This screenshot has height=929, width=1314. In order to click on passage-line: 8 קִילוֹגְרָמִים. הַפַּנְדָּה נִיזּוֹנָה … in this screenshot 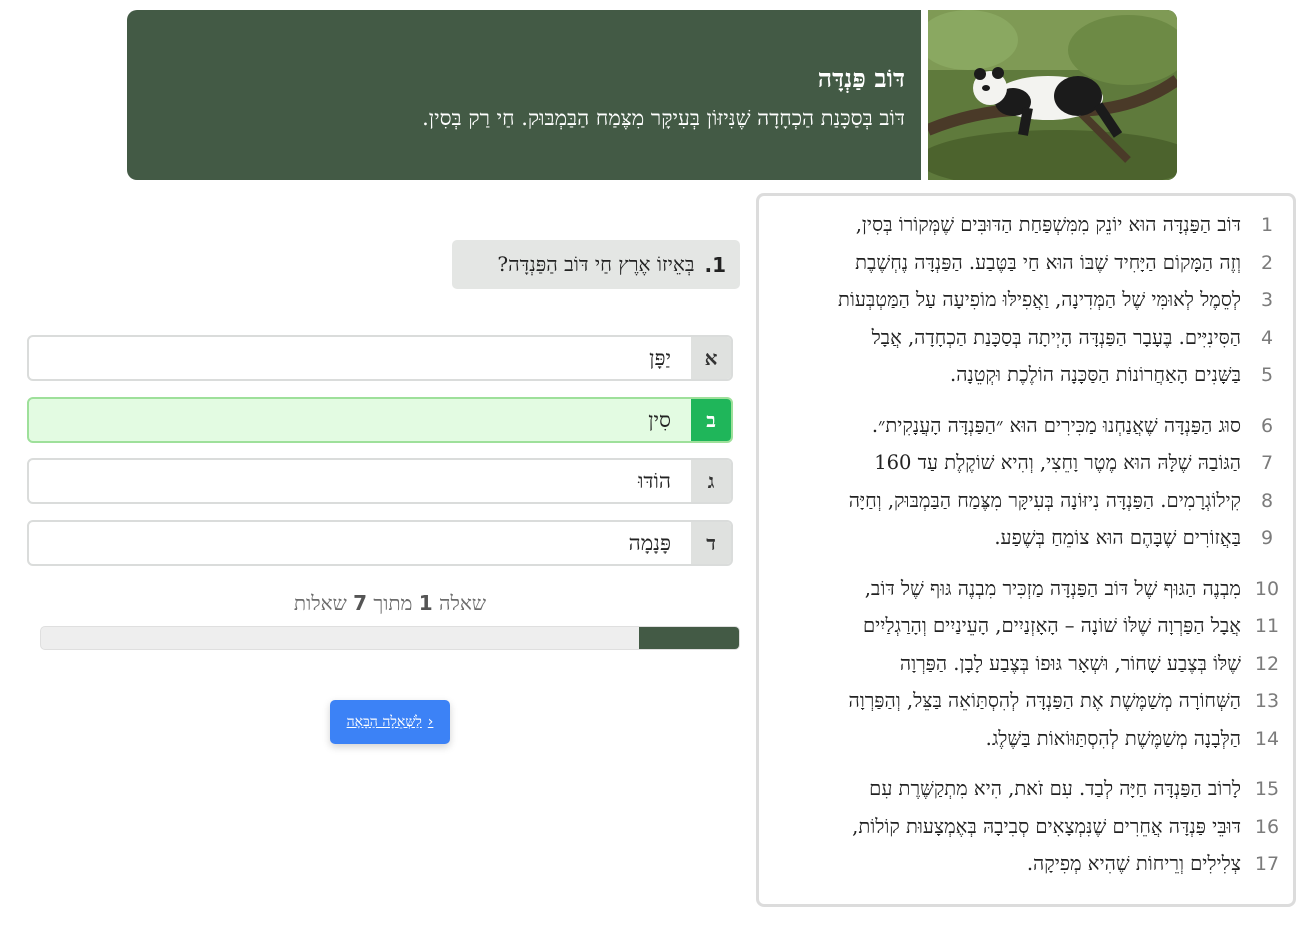, I will do `click(1026, 501)`.